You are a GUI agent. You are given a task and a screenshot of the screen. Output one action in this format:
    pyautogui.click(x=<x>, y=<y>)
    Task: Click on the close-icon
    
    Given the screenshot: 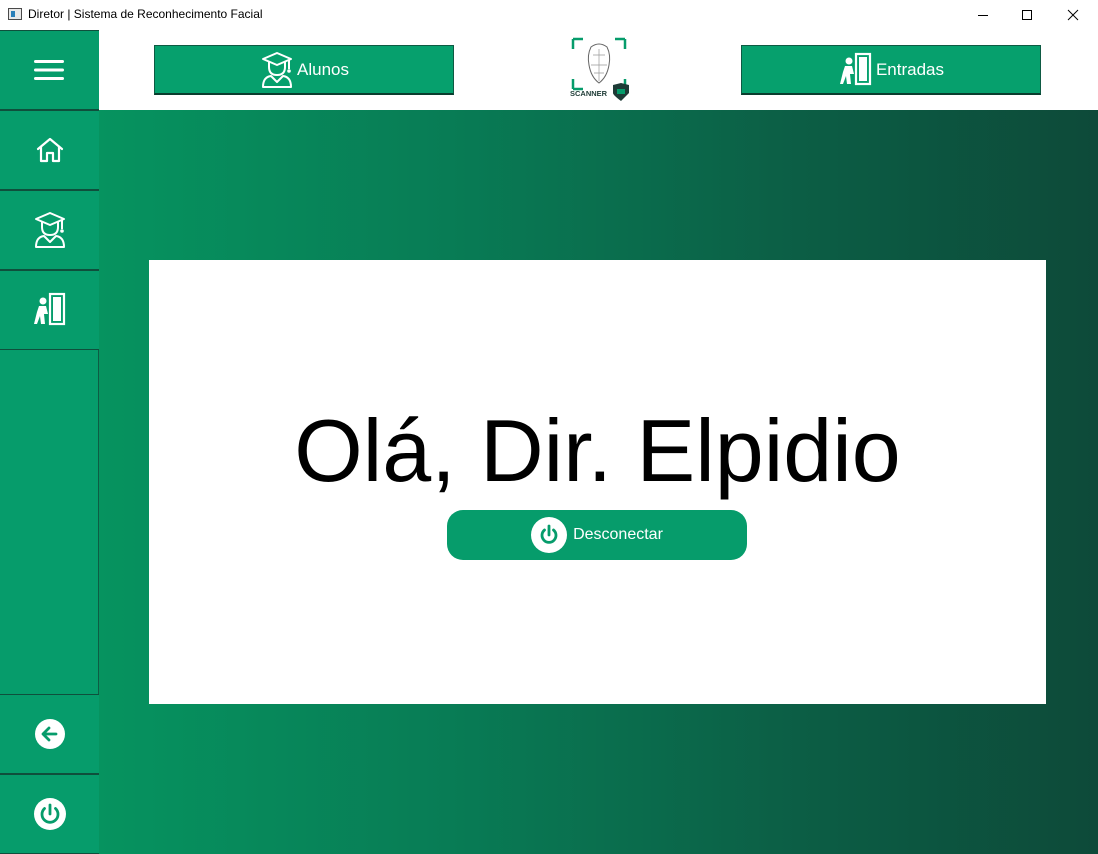 What is the action you would take?
    pyautogui.click(x=1073, y=15)
    